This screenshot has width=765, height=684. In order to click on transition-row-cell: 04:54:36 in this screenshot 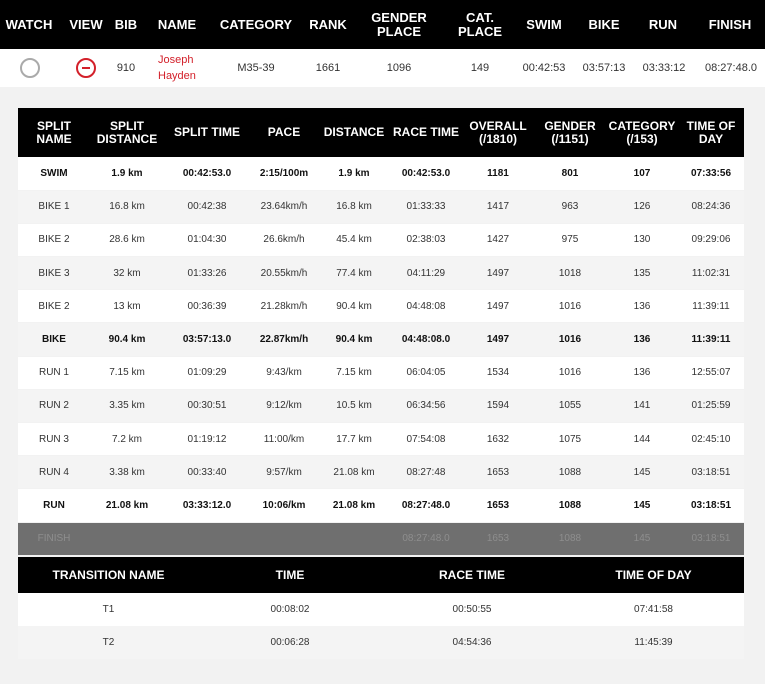, I will do `click(472, 642)`.